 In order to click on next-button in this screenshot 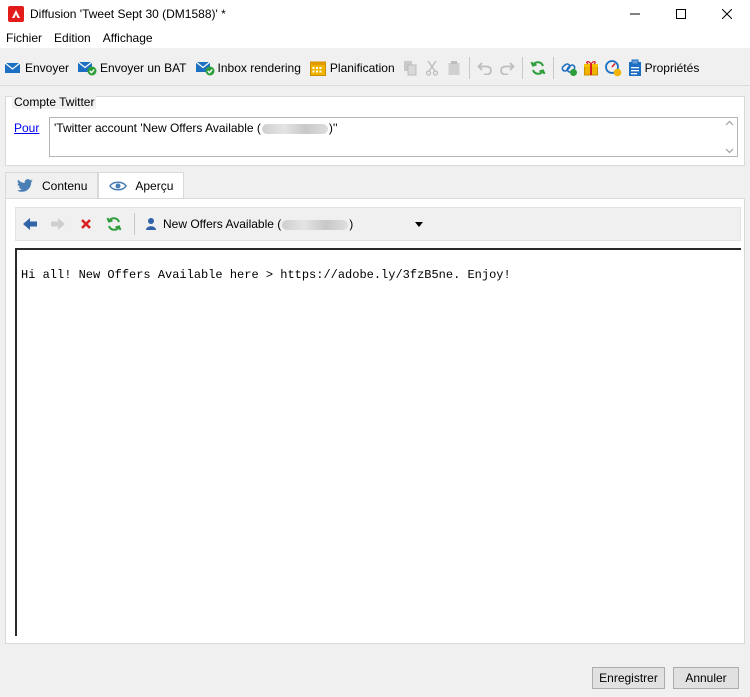, I will do `click(58, 224)`.